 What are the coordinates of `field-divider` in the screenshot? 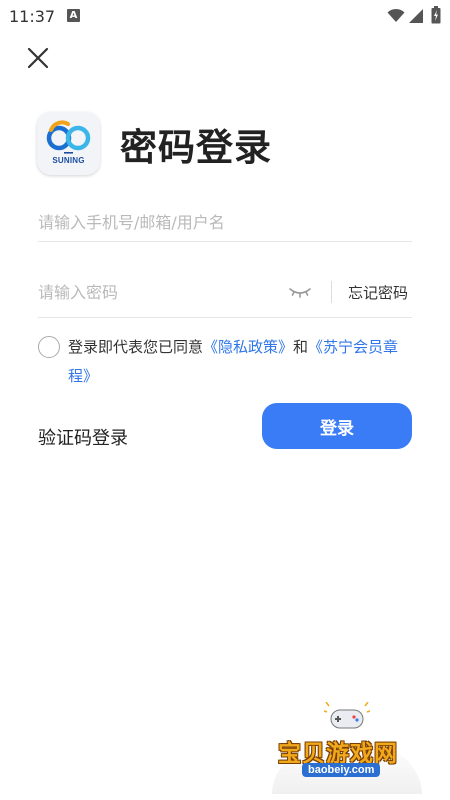 It's located at (331, 292).